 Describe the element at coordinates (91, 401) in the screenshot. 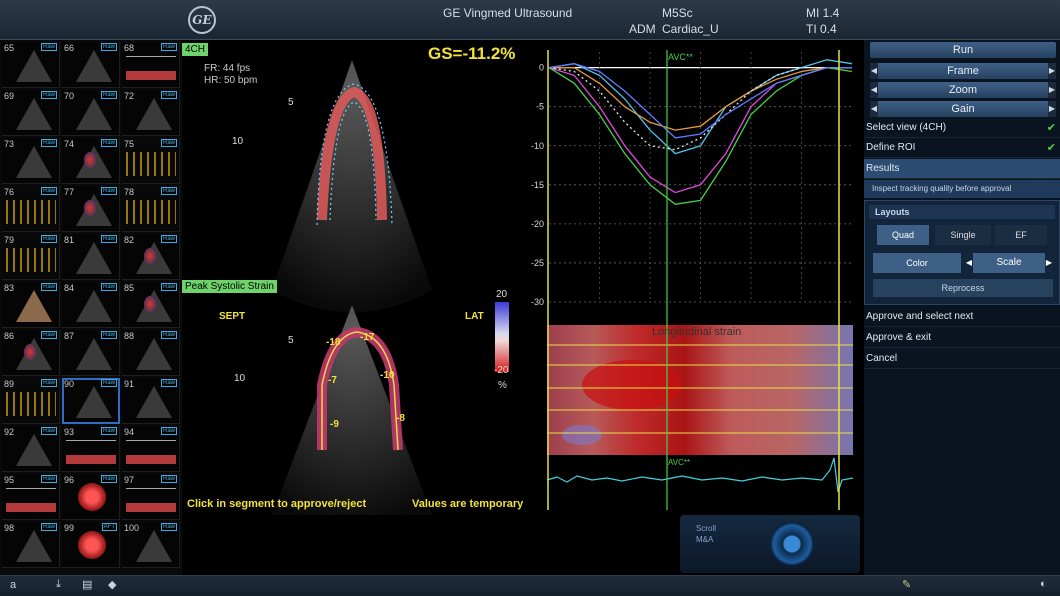

I see `thumbnail: 90 Raw` at that location.